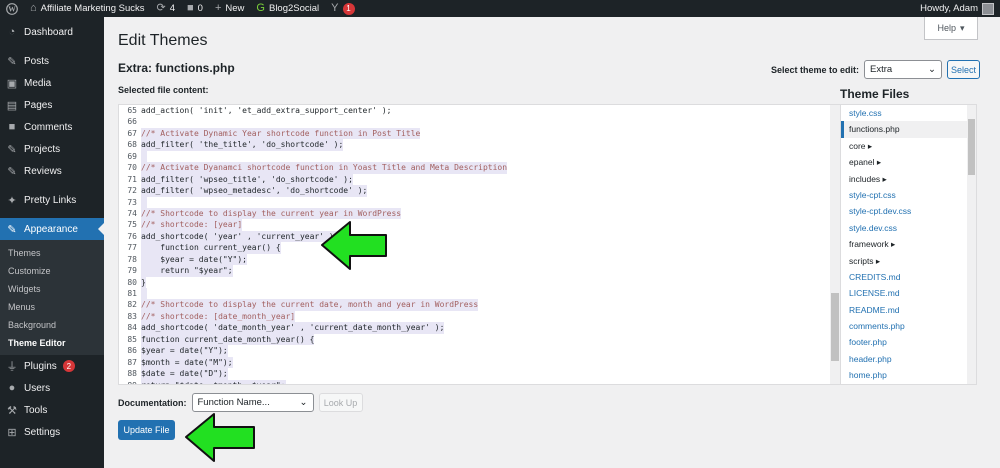 This screenshot has width=1000, height=468. I want to click on sidebar-item-tools: ⚒ Tools, so click(52, 410).